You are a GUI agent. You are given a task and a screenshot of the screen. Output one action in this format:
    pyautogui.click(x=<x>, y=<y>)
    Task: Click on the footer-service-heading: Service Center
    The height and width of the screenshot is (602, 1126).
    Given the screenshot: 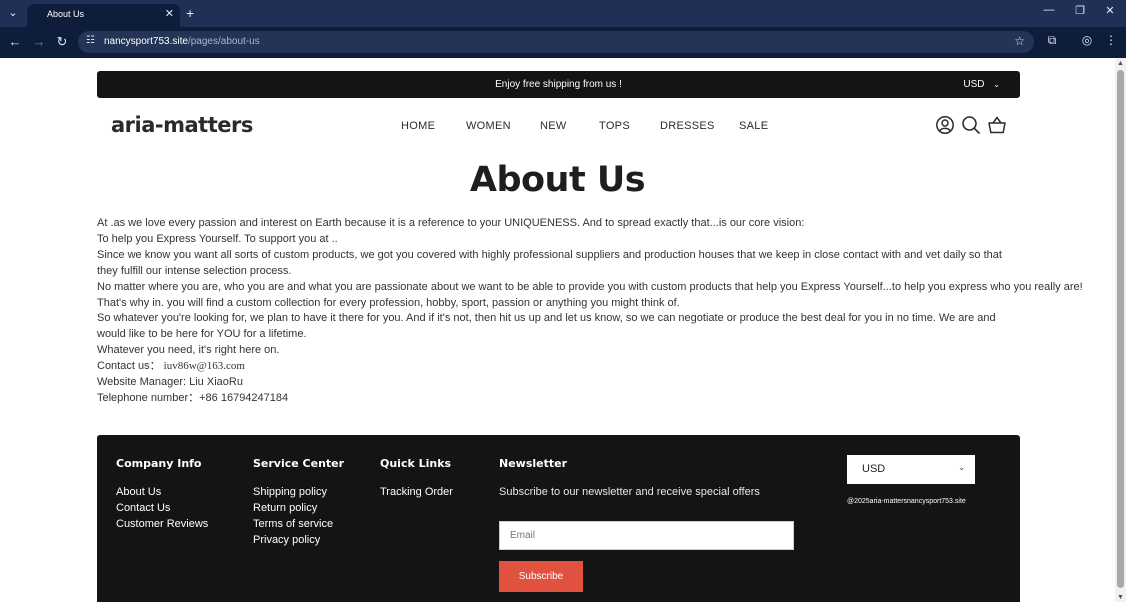 What is the action you would take?
    pyautogui.click(x=299, y=463)
    